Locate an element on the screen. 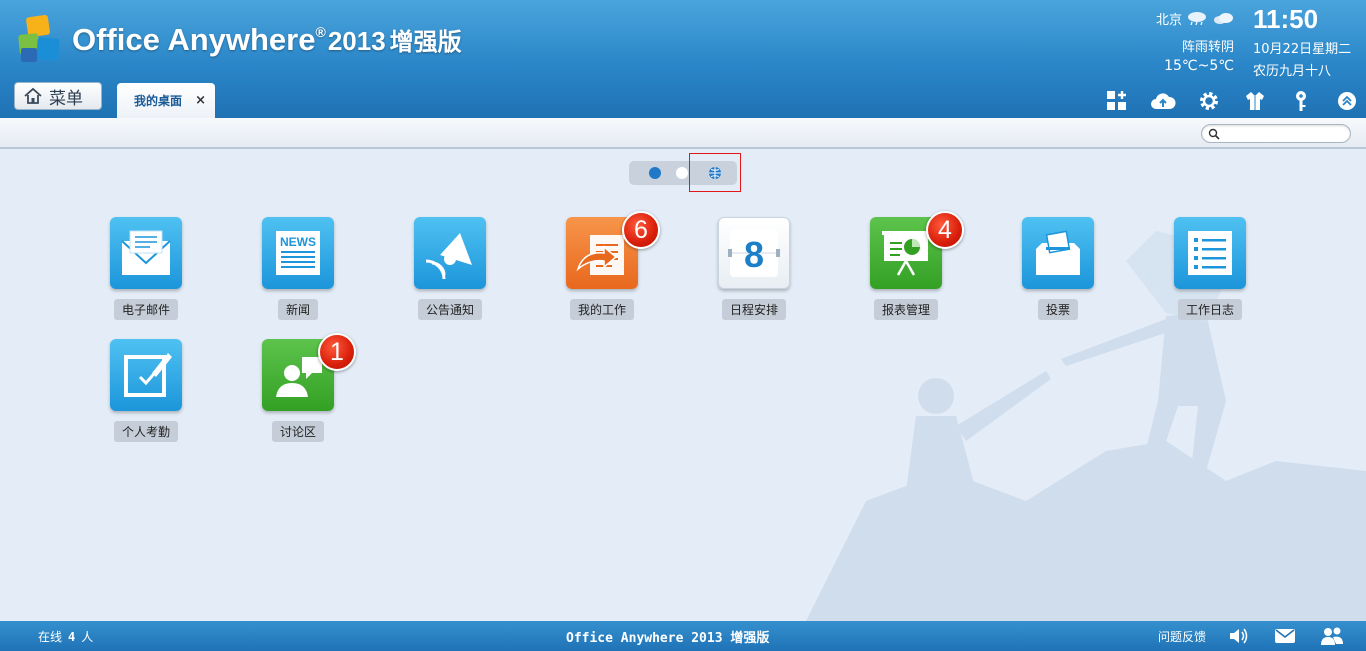 The image size is (1366, 651). settings-gear-icon is located at coordinates (1209, 101).